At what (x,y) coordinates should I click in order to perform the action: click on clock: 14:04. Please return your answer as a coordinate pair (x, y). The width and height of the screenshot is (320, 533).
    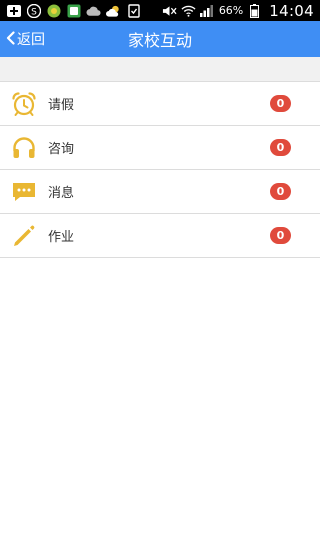
    Looking at the image, I should click on (291, 10).